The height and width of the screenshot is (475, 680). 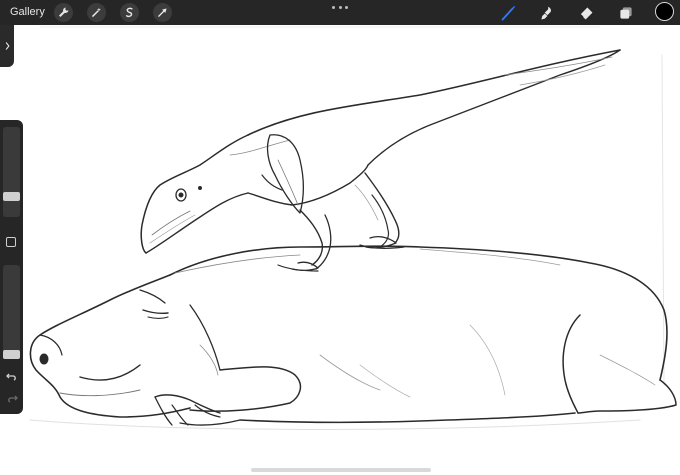 What do you see at coordinates (11, 172) in the screenshot?
I see `brush-size-slider` at bounding box center [11, 172].